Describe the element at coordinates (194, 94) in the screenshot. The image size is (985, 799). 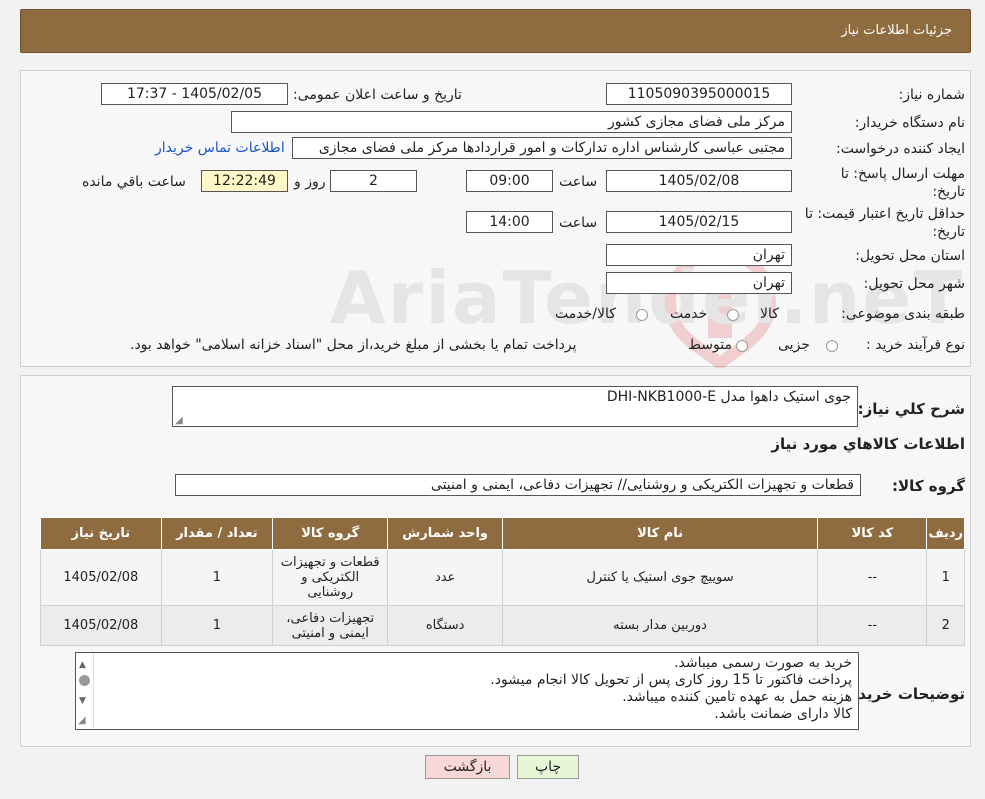
I see `announce-field: 1405/02/05 - 17:37` at that location.